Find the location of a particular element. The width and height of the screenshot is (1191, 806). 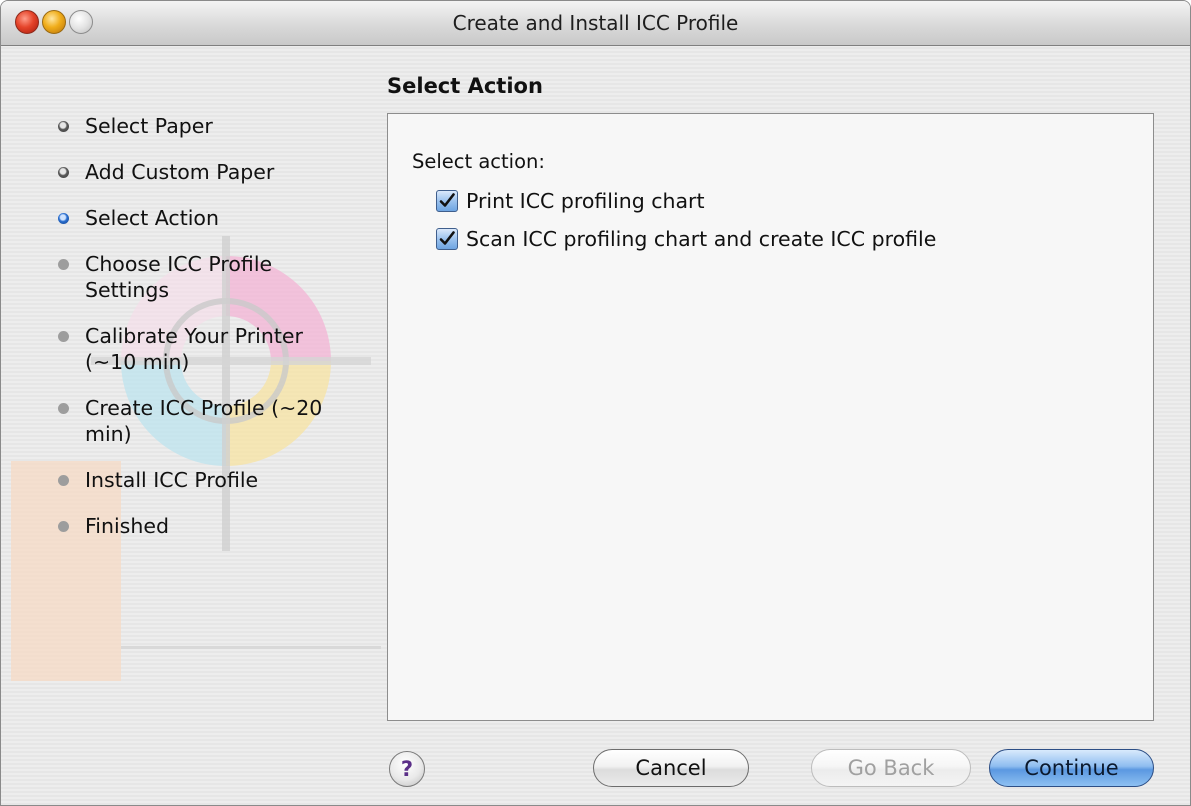

step-item-select-paper: Select Paper is located at coordinates (191, 126).